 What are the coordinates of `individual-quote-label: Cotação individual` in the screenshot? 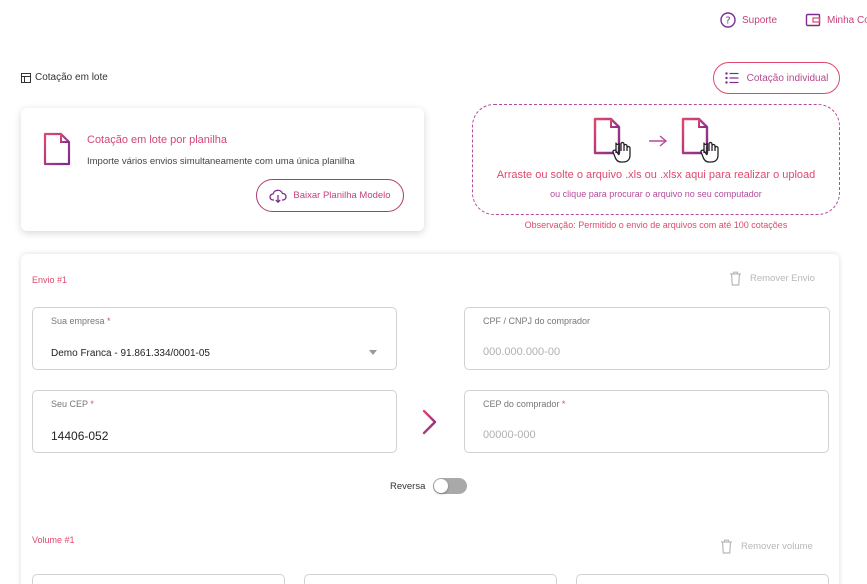 It's located at (787, 78).